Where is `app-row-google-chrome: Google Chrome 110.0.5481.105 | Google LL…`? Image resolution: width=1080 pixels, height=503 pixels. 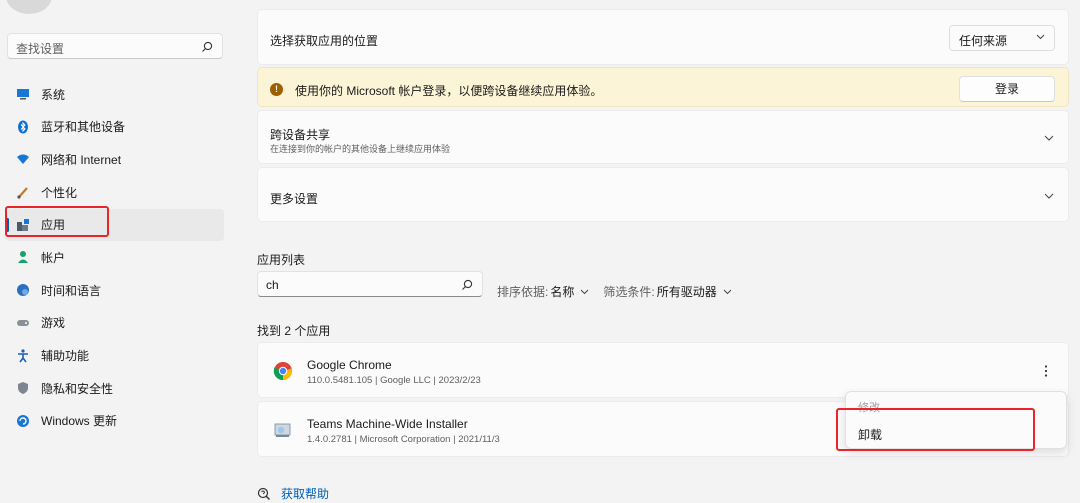 app-row-google-chrome: Google Chrome 110.0.5481.105 | Google LL… is located at coordinates (663, 370).